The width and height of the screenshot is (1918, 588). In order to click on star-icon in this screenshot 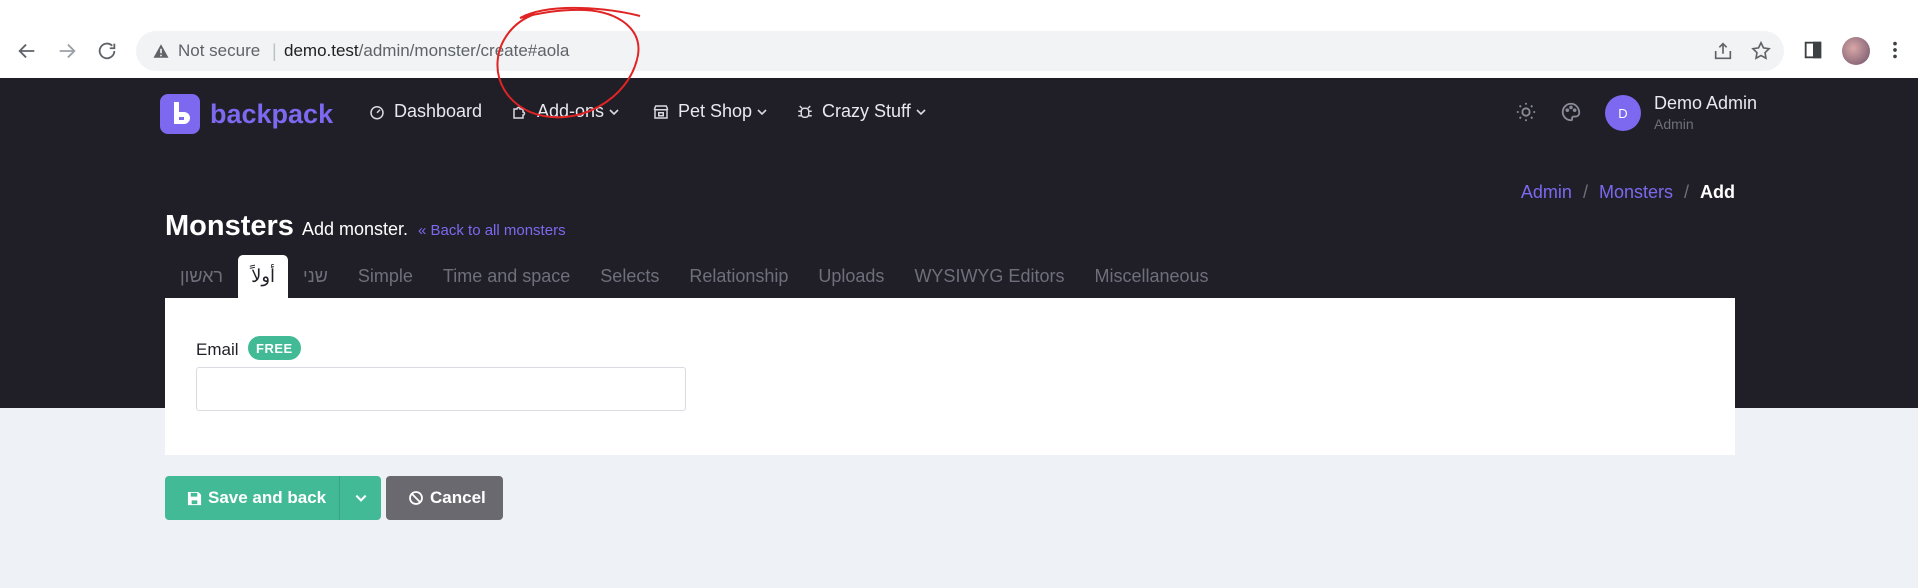, I will do `click(1761, 51)`.